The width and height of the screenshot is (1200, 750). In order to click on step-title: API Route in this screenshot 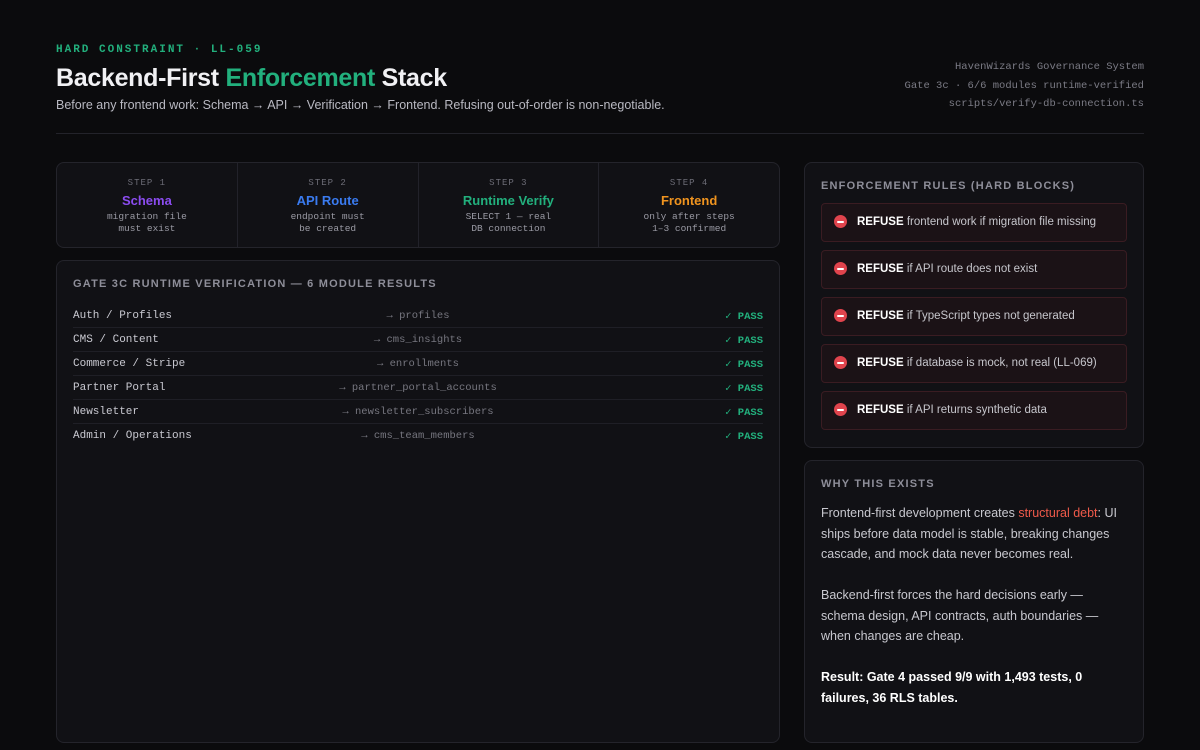, I will do `click(327, 200)`.